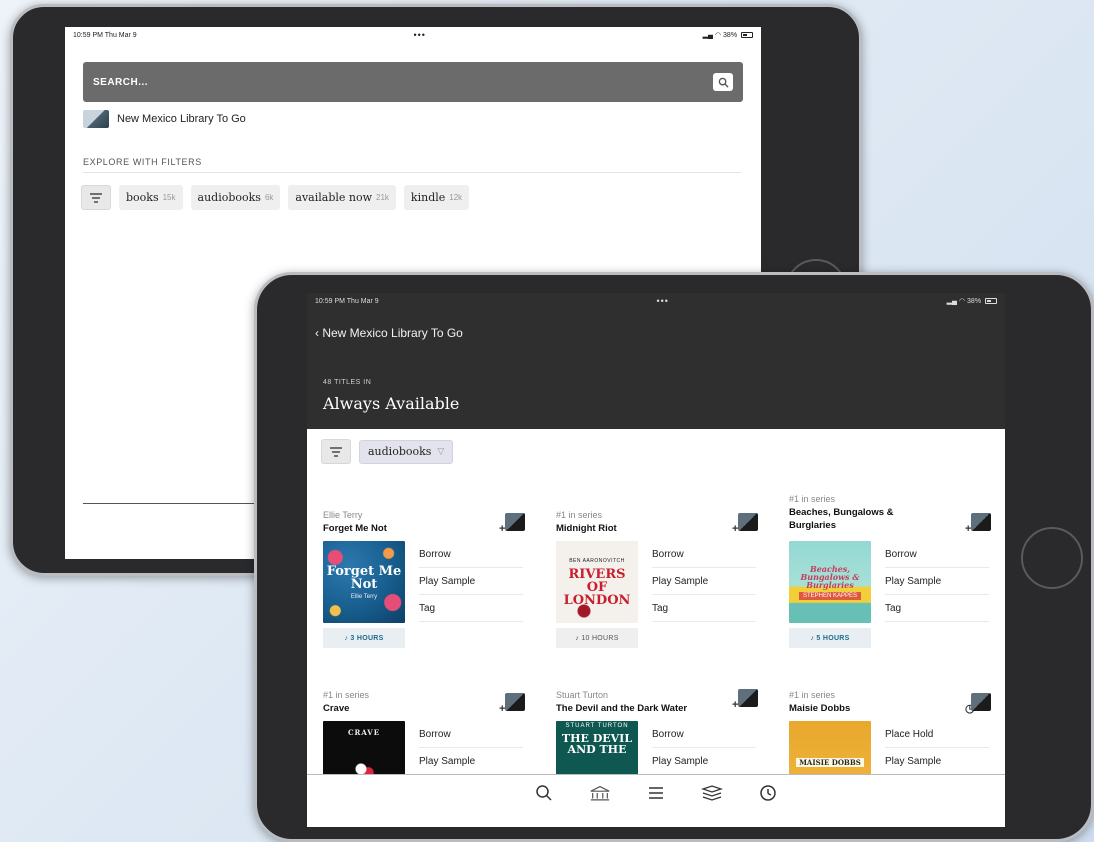 The width and height of the screenshot is (1094, 842). What do you see at coordinates (364, 748) in the screenshot?
I see `book-cover: CRAVE` at bounding box center [364, 748].